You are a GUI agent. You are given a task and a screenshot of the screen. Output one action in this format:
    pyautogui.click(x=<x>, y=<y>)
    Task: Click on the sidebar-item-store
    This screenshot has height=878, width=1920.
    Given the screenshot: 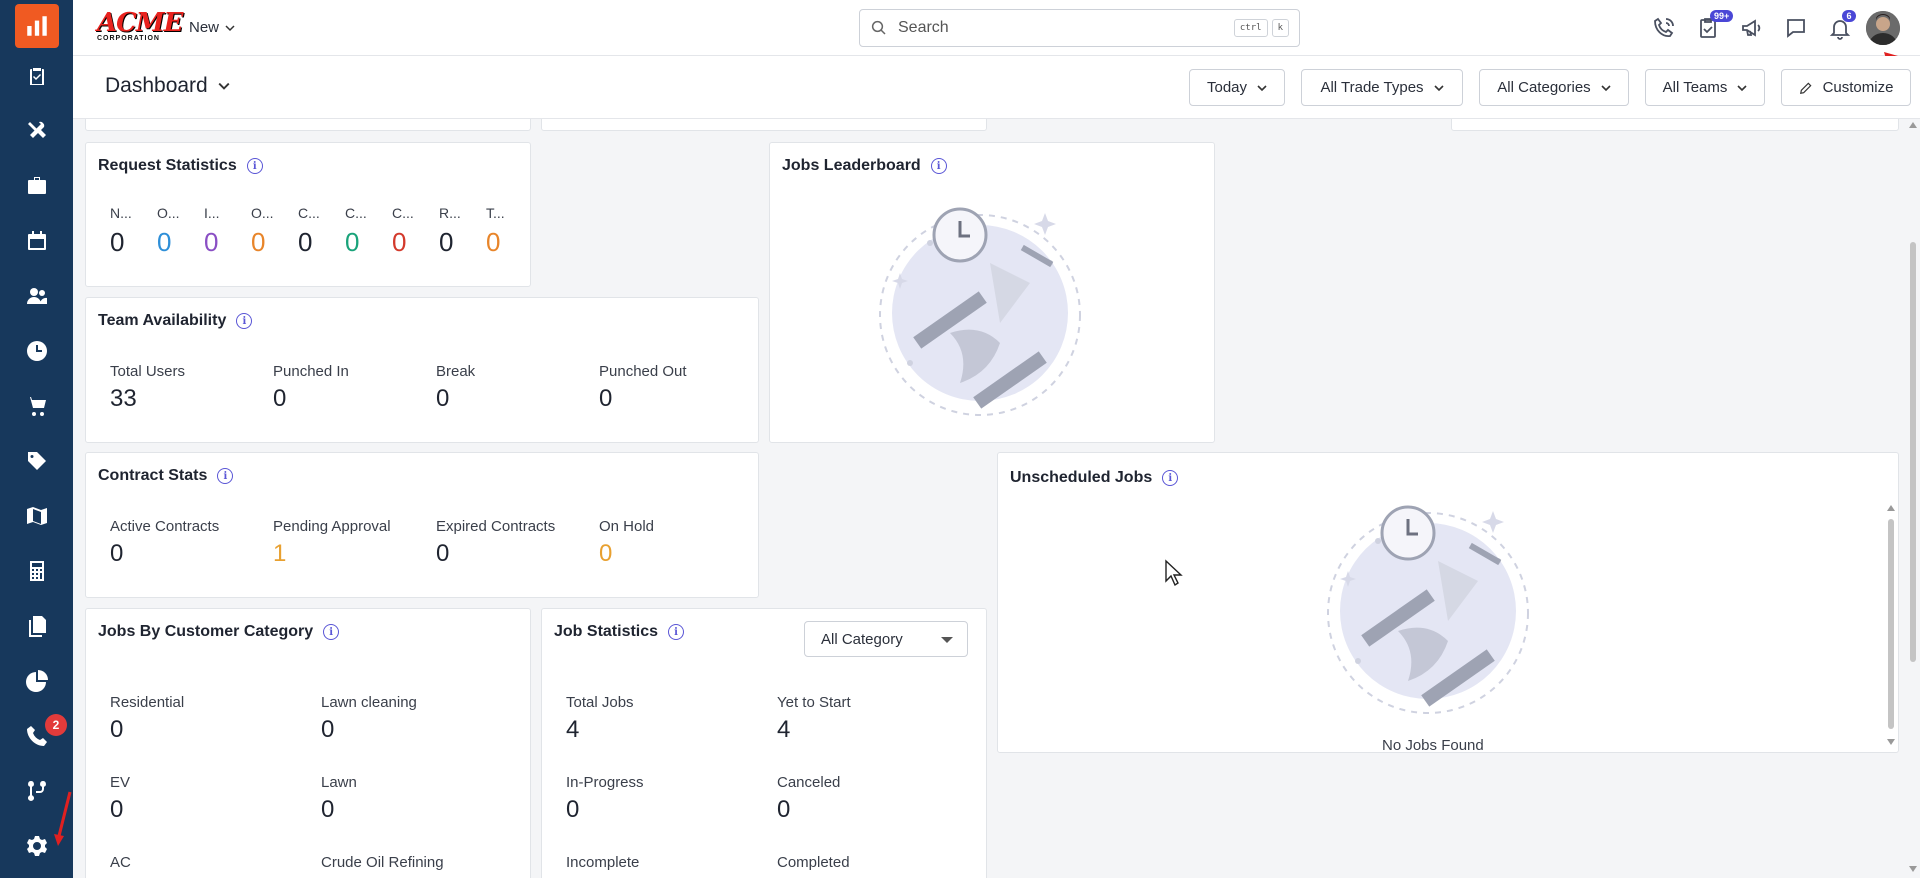 What is the action you would take?
    pyautogui.click(x=36, y=405)
    